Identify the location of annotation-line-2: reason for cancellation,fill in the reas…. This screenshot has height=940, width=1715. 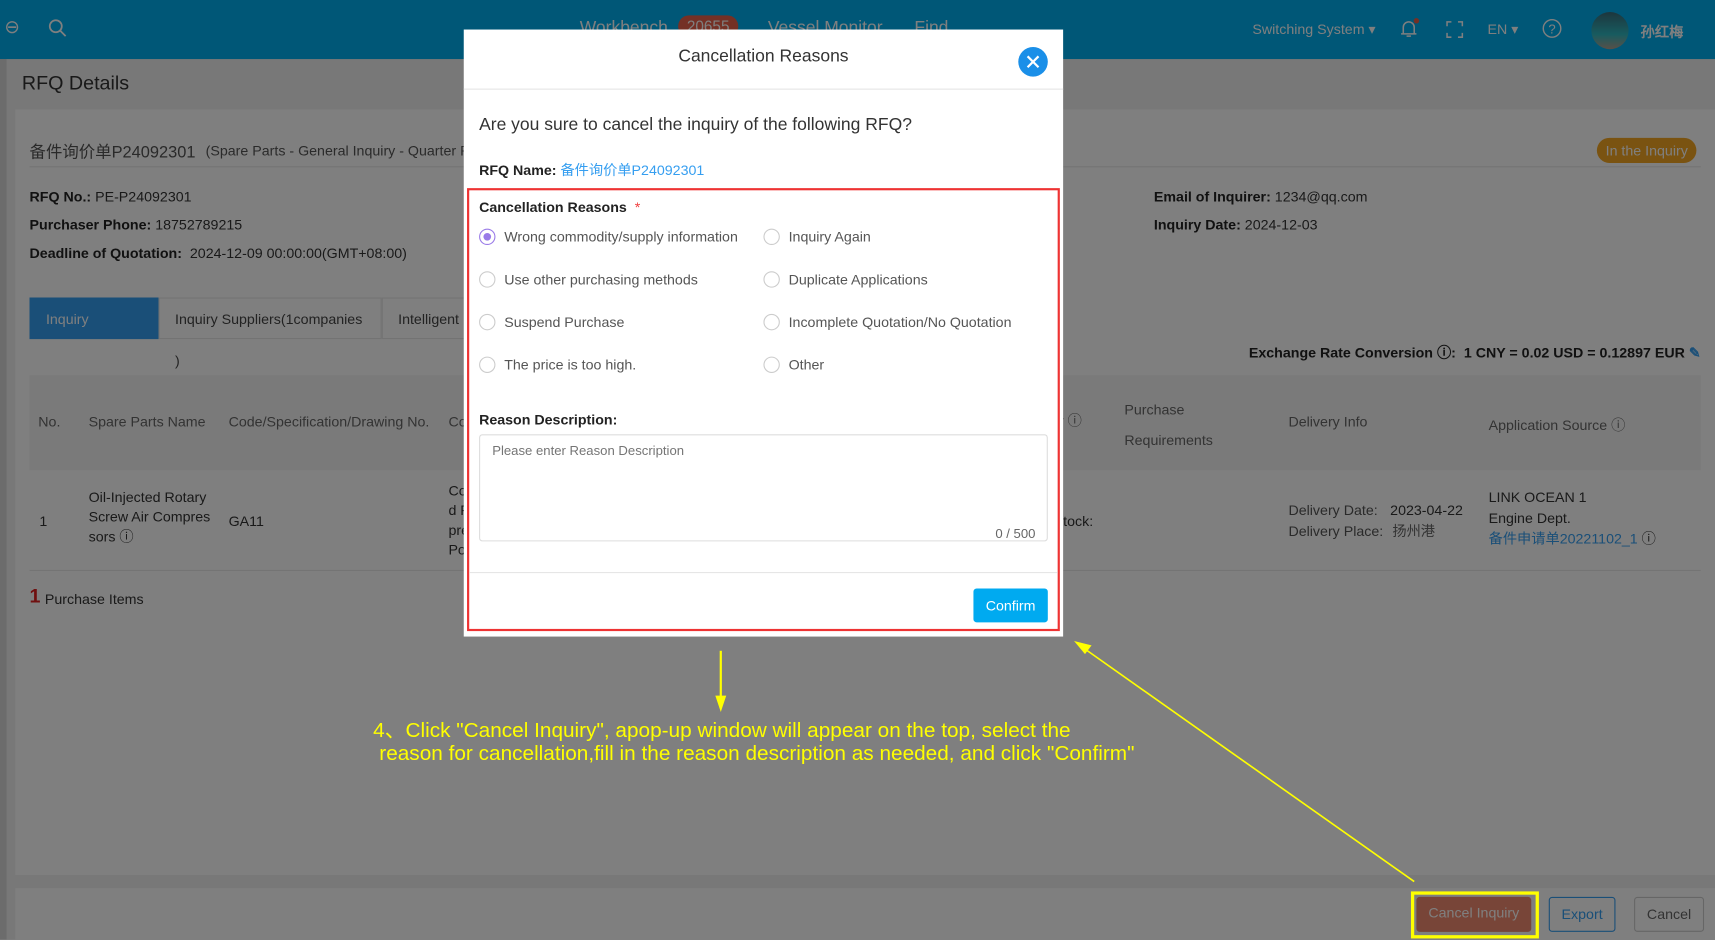
(757, 754).